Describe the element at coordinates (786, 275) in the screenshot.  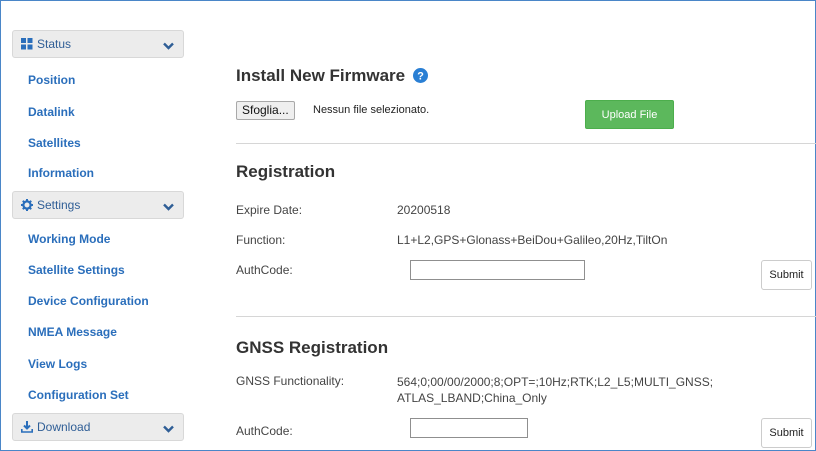
I see `submit-button: Submit` at that location.